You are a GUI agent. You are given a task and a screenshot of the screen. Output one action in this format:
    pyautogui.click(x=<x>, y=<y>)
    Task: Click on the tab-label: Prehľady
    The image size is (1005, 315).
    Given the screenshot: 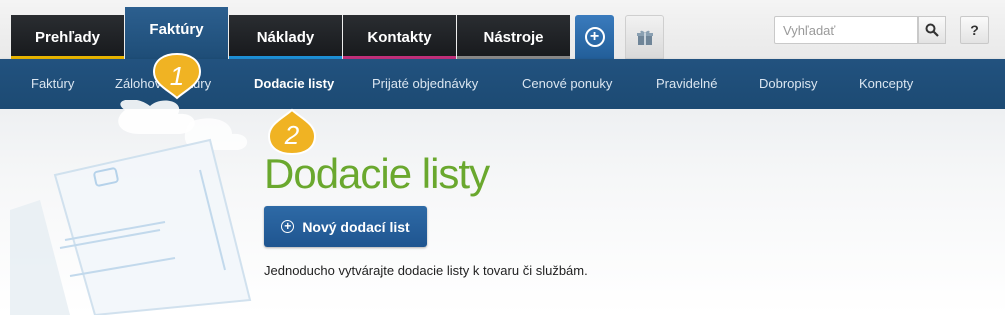 What is the action you would take?
    pyautogui.click(x=67, y=37)
    